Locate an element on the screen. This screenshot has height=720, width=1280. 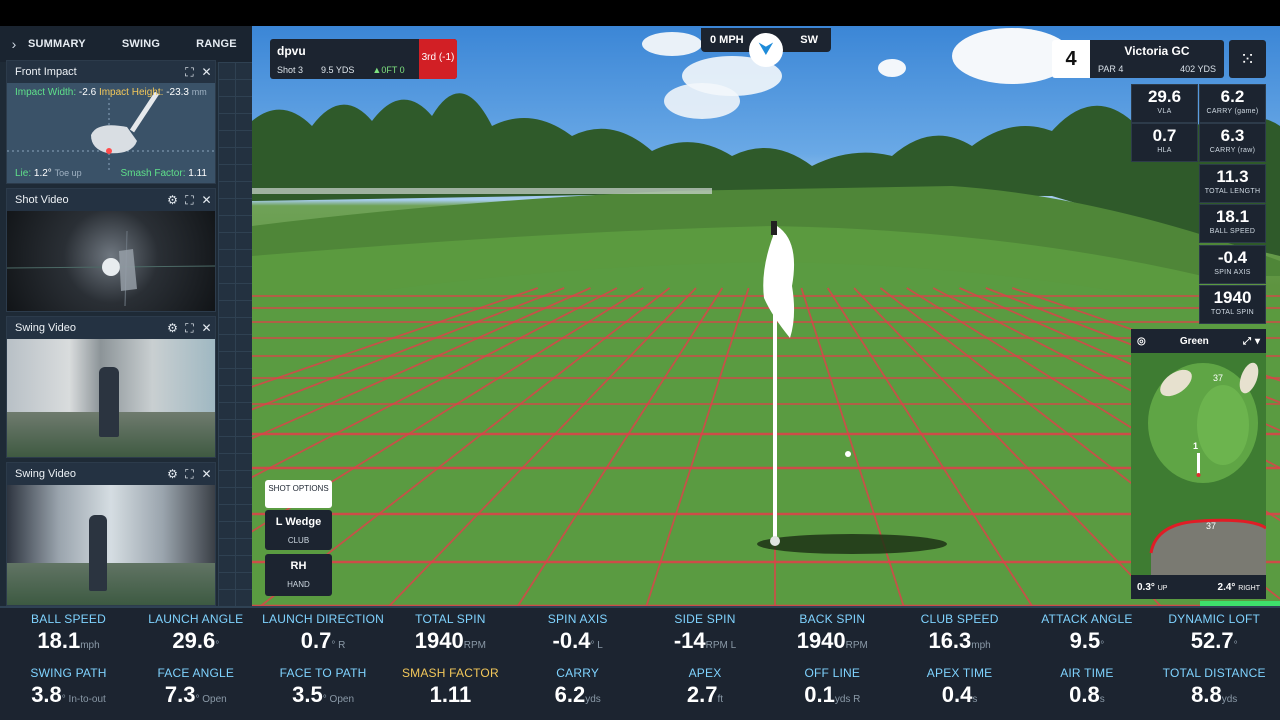
metric-value-row: 3.5° Open is located at coordinates (323, 697).